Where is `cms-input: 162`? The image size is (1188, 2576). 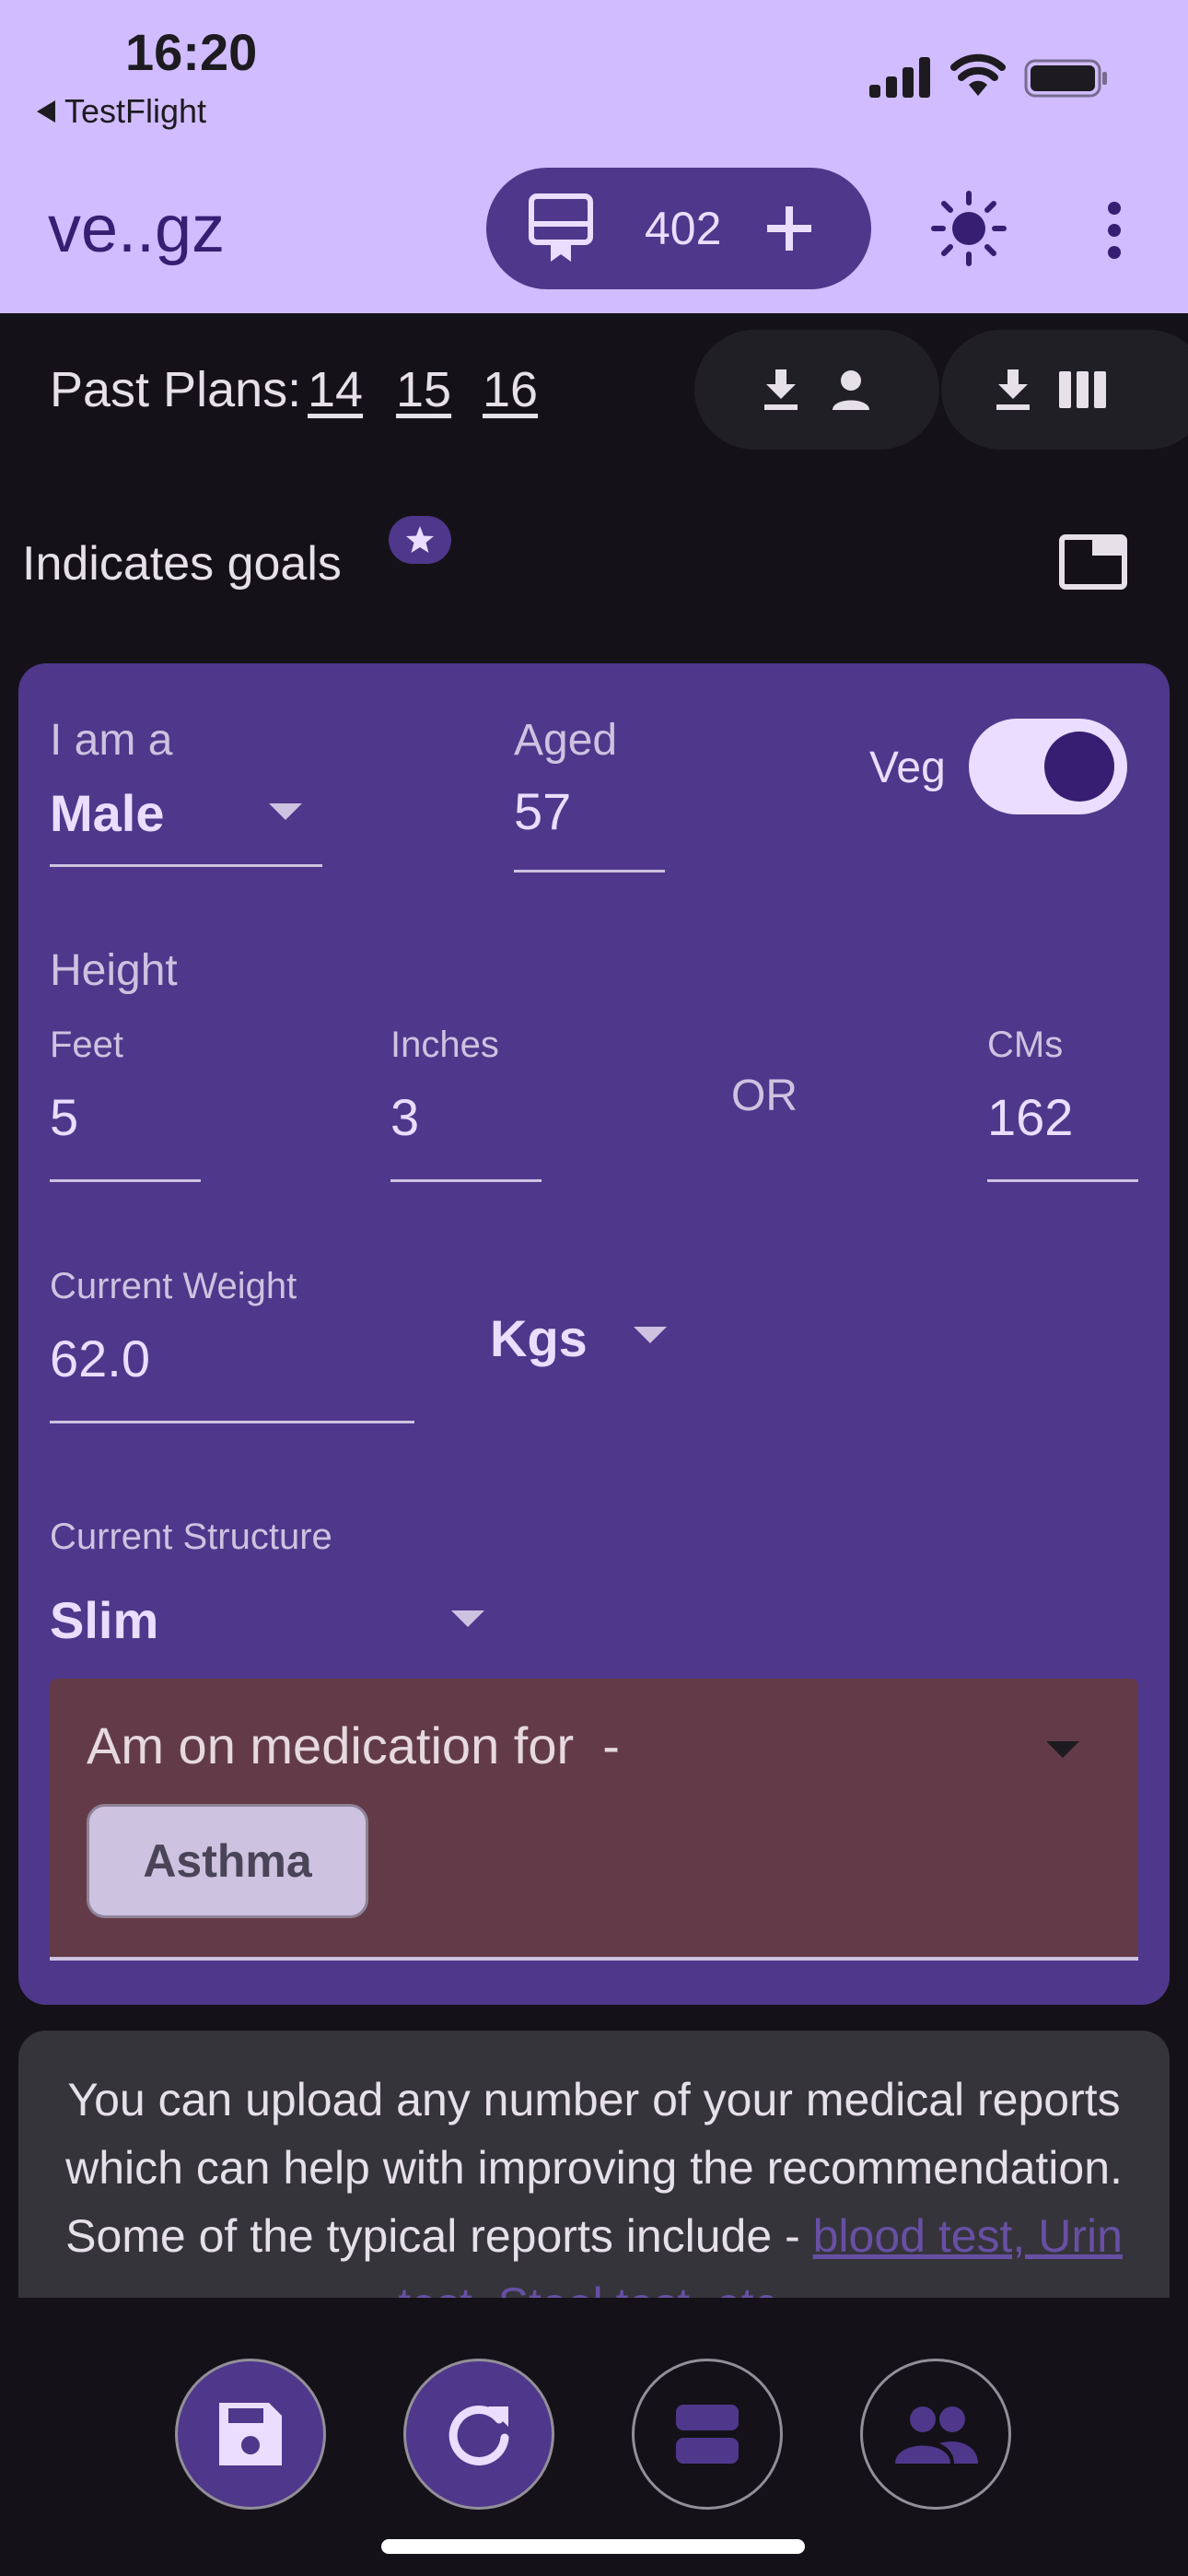
cms-input: 162 is located at coordinates (1062, 1130).